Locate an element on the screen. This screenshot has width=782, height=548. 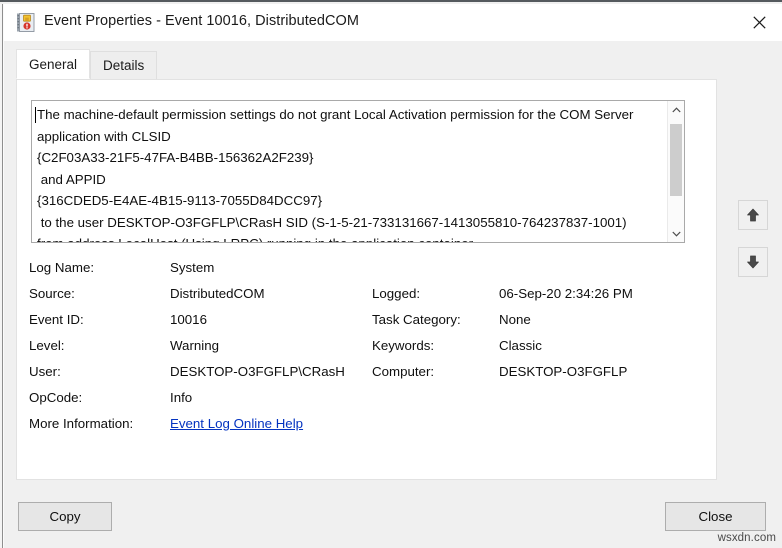
field-computer-value: DESKTOP-O3FGFLP is located at coordinates (563, 371).